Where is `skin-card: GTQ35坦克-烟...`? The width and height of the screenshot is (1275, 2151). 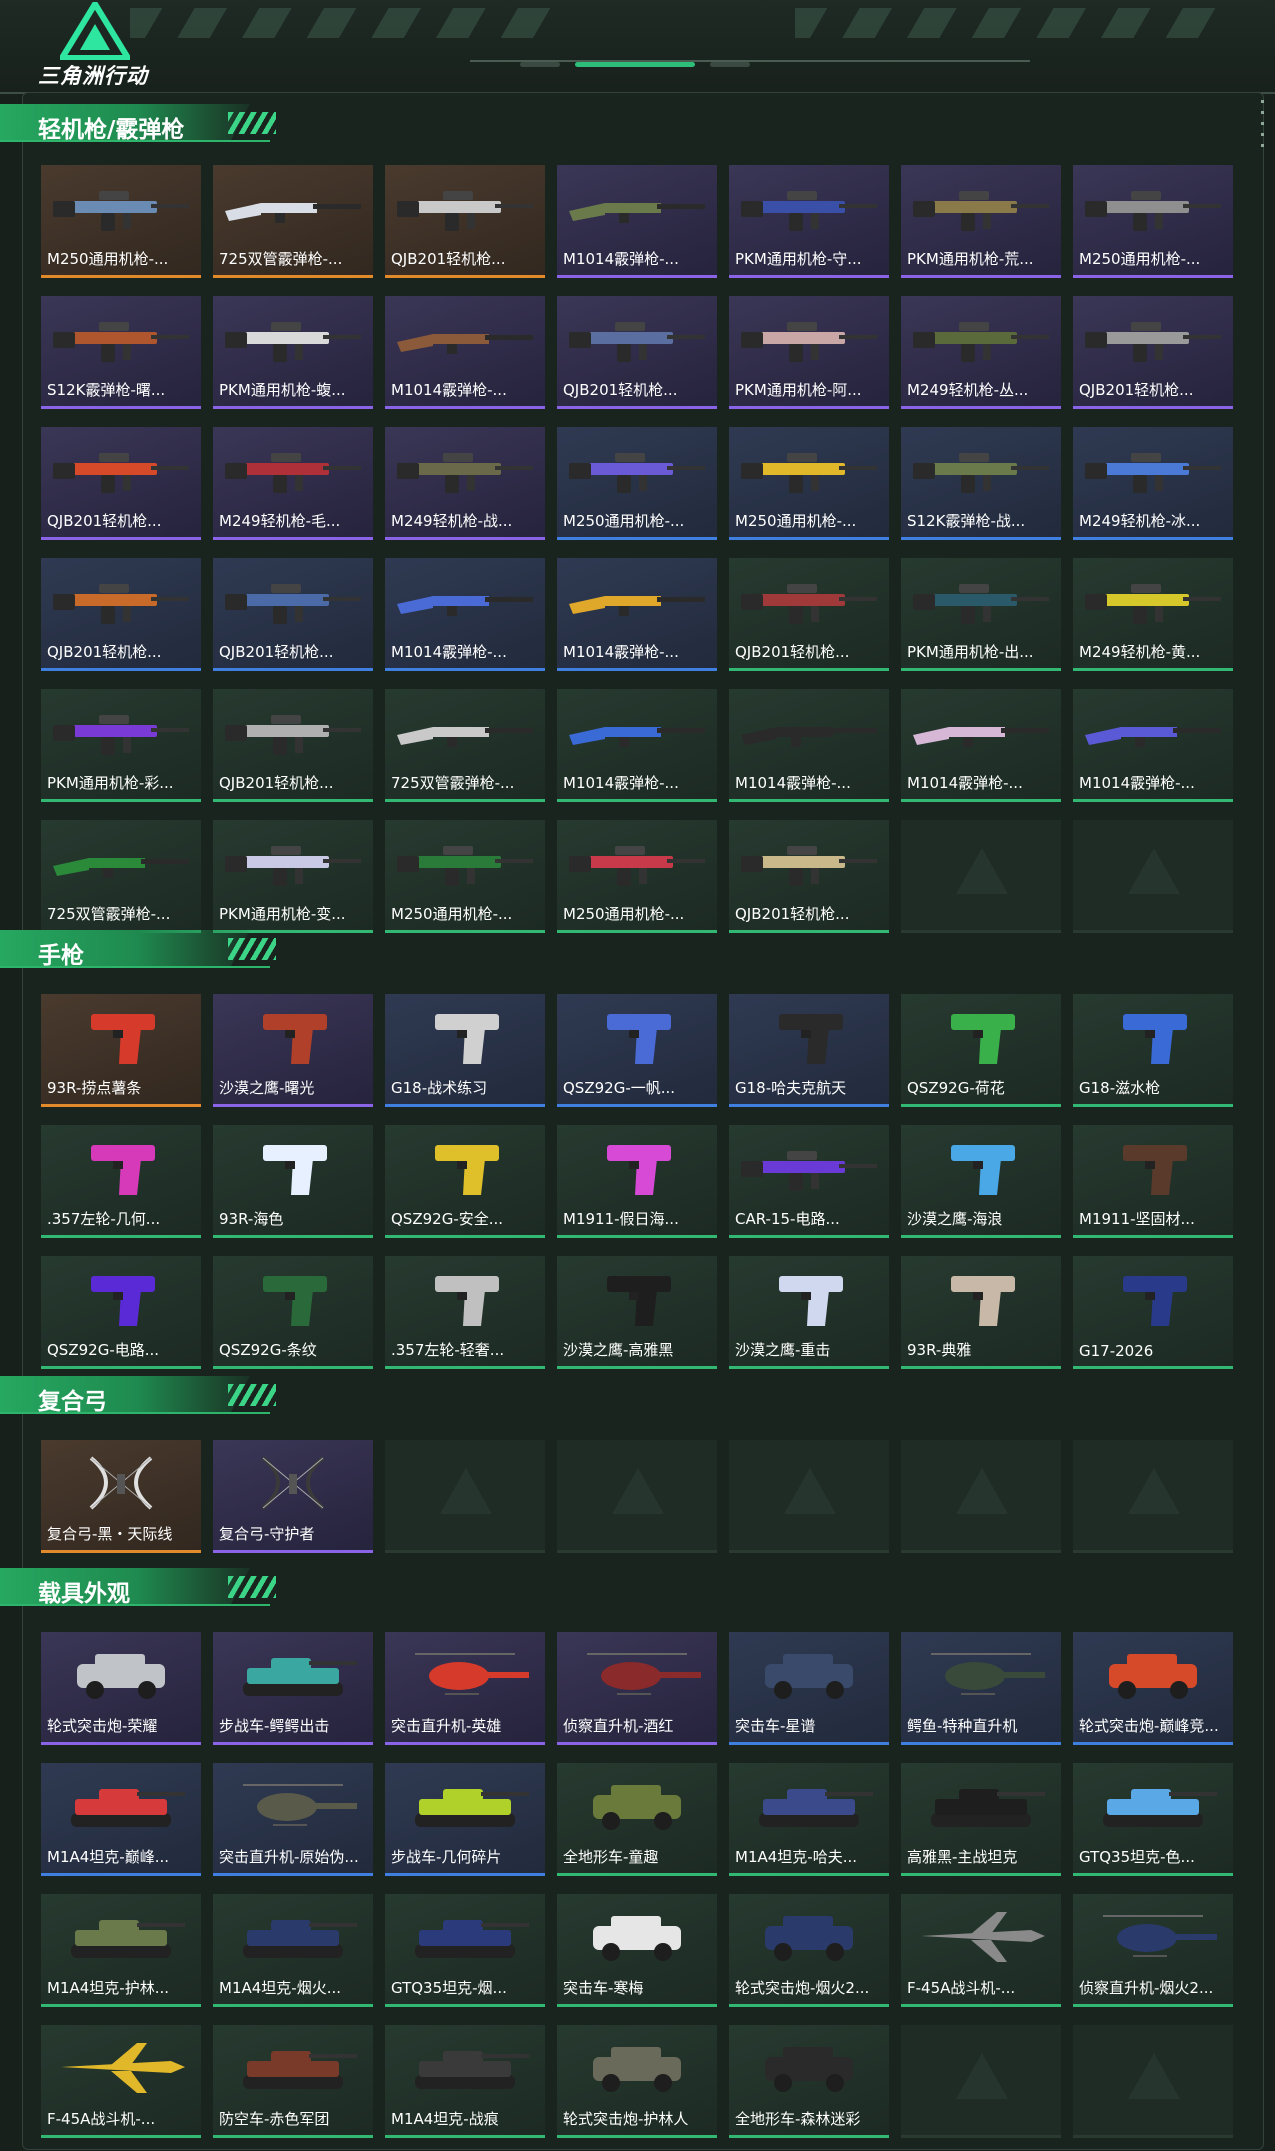
skin-card: GTQ35坦克-烟... is located at coordinates (465, 1950).